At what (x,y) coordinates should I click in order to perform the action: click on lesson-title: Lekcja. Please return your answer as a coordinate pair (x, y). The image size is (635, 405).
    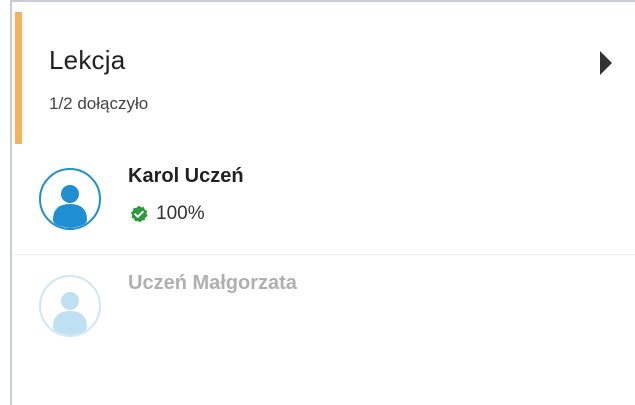
    Looking at the image, I should click on (87, 60).